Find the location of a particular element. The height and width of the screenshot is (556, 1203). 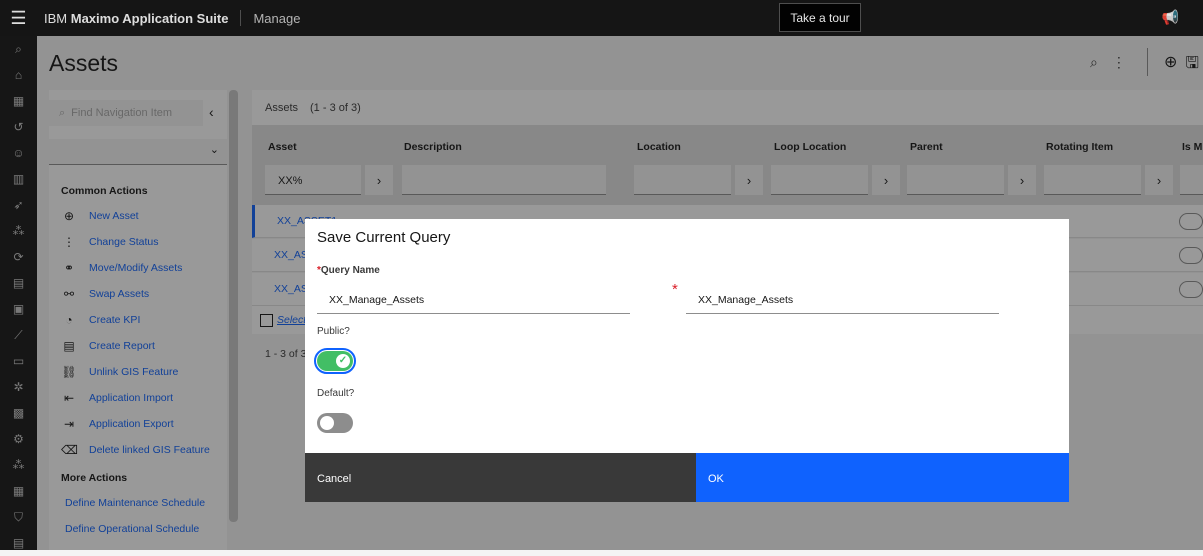

public-toggle: ✓ is located at coordinates (335, 361).